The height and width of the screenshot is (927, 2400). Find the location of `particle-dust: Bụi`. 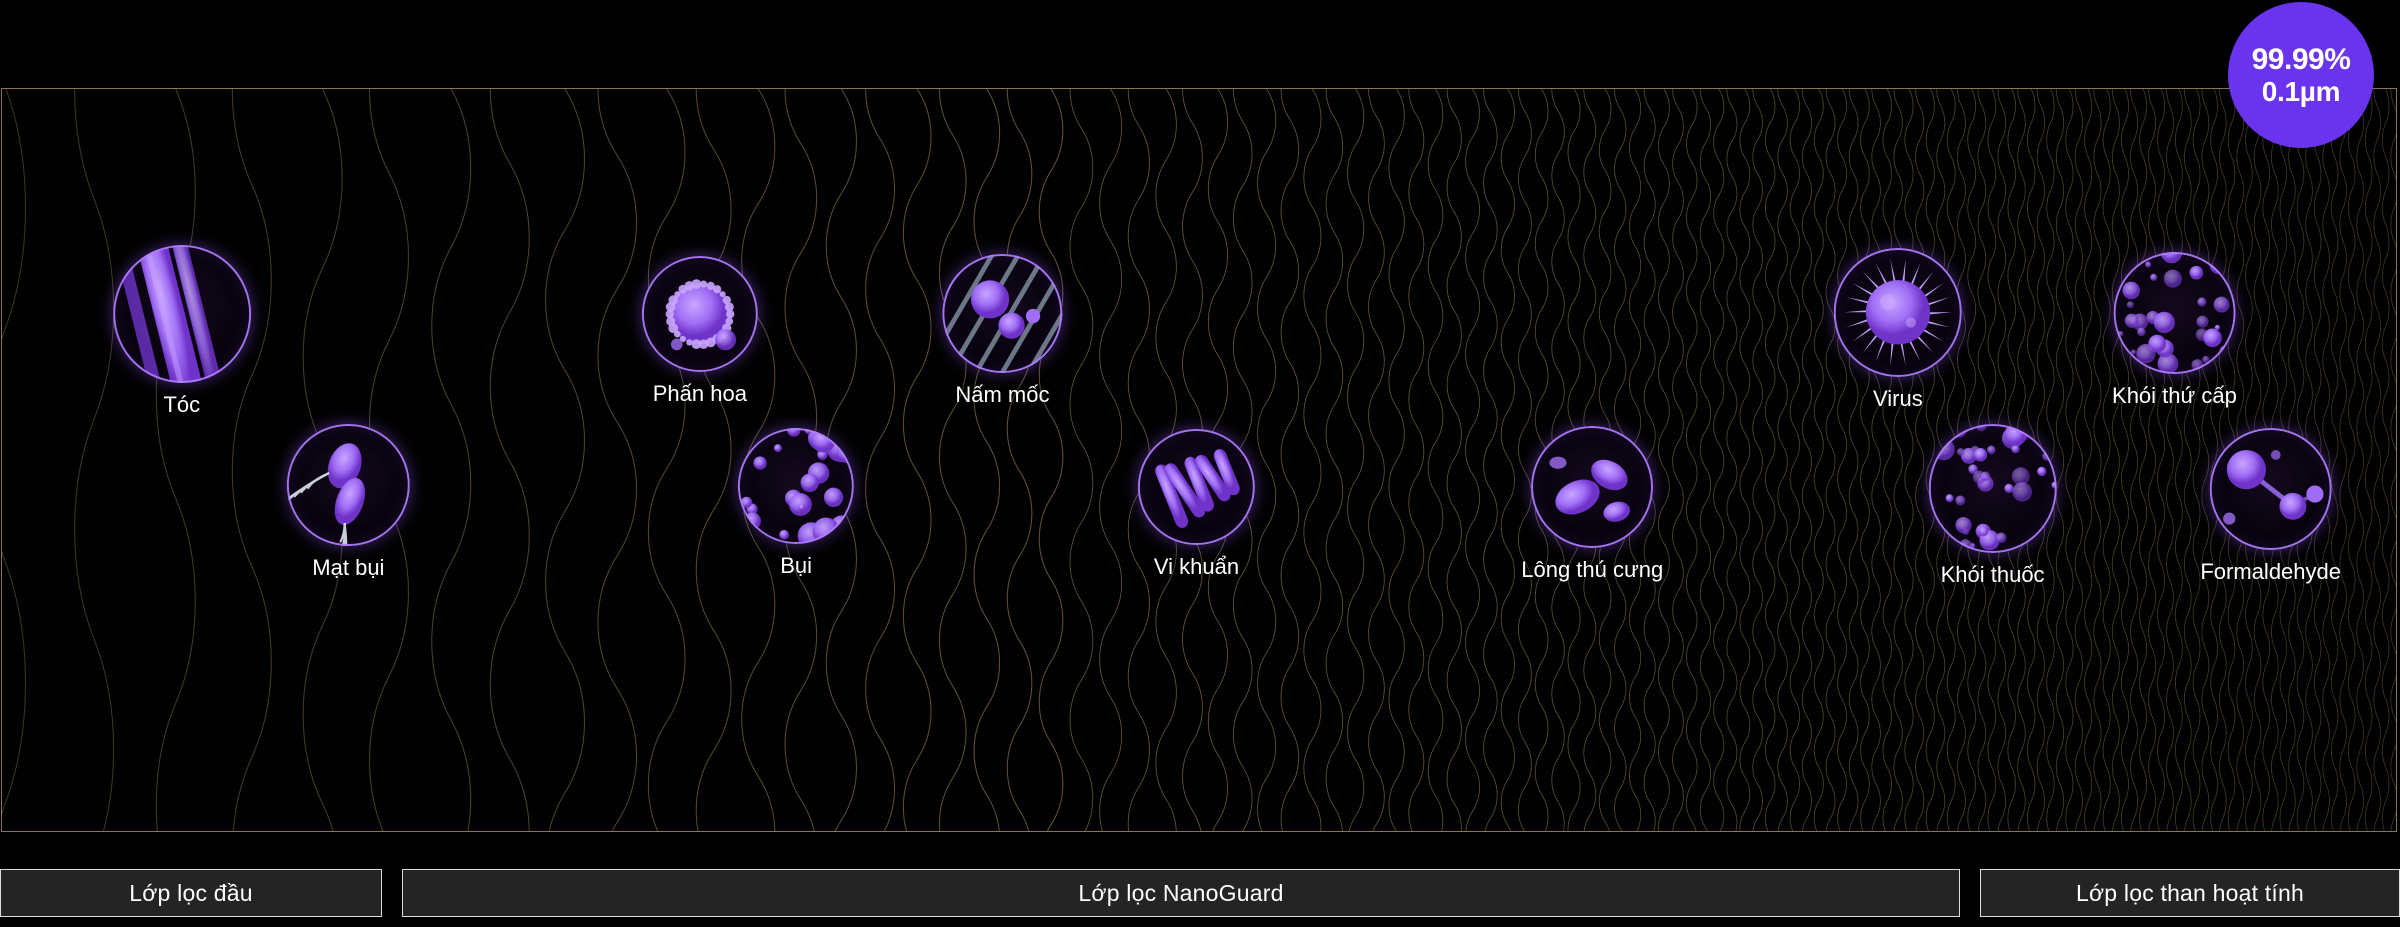

particle-dust: Bụi is located at coordinates (796, 503).